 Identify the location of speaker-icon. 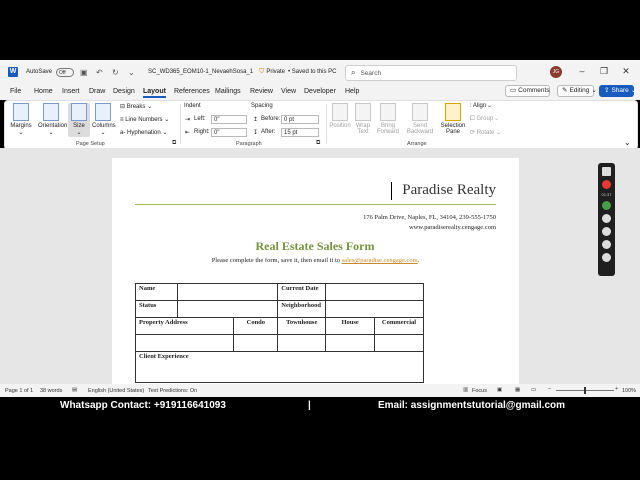
(606, 218).